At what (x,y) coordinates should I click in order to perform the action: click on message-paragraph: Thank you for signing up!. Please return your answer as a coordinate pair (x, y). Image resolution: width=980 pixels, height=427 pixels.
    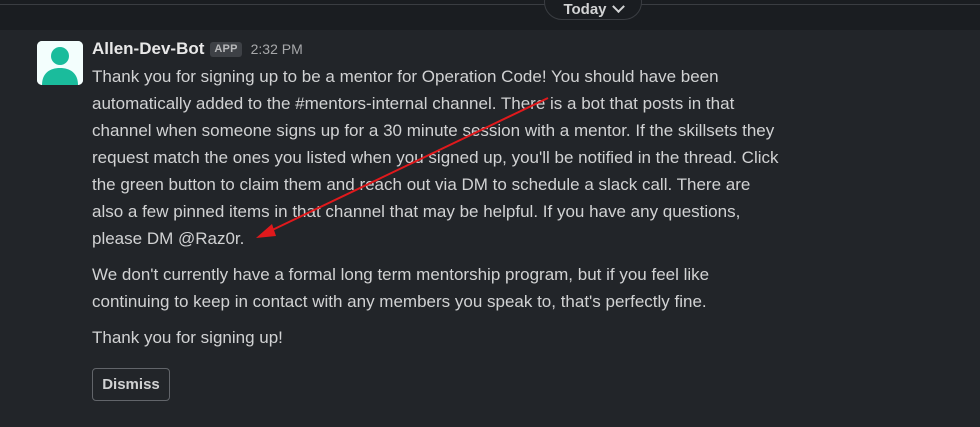
    Looking at the image, I should click on (187, 337).